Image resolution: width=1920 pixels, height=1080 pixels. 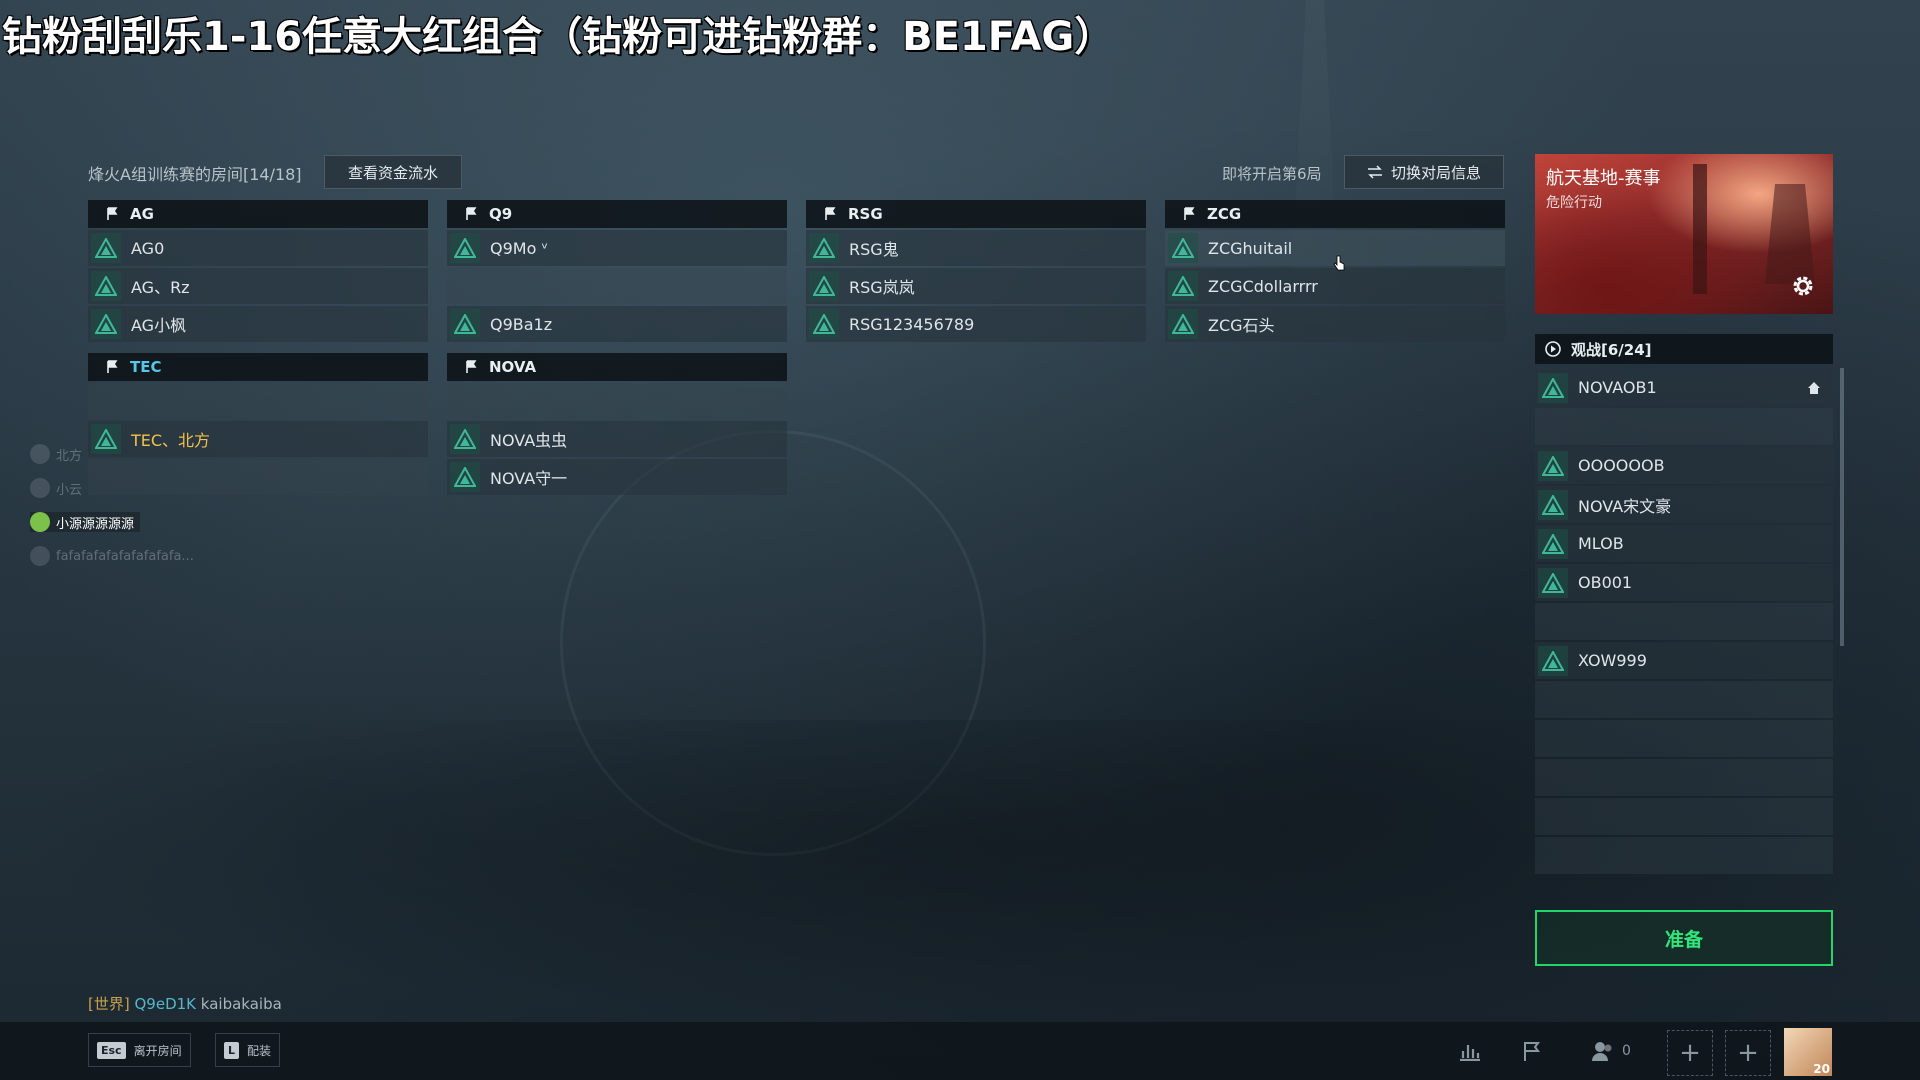 I want to click on player-name: AG0, so click(x=148, y=248).